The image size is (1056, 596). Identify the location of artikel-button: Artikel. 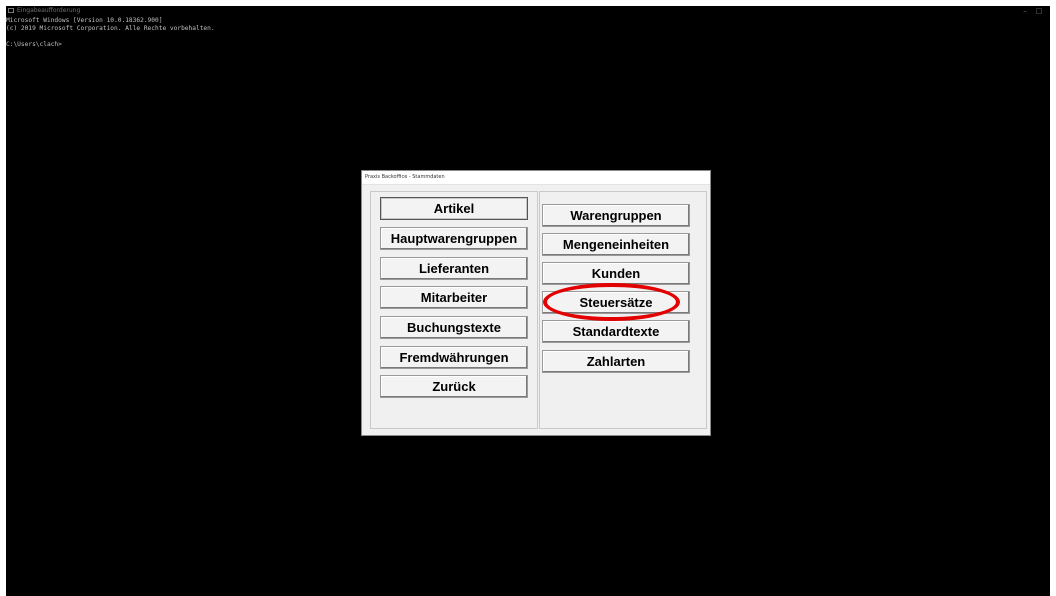
(454, 208).